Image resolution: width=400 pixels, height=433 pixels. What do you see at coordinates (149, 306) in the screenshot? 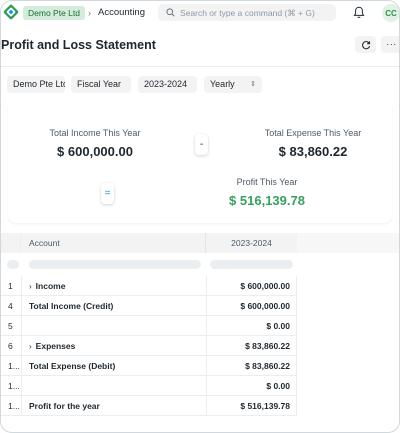
I see `table-row: 4 Total Income (Credit) $ 600,000.00` at bounding box center [149, 306].